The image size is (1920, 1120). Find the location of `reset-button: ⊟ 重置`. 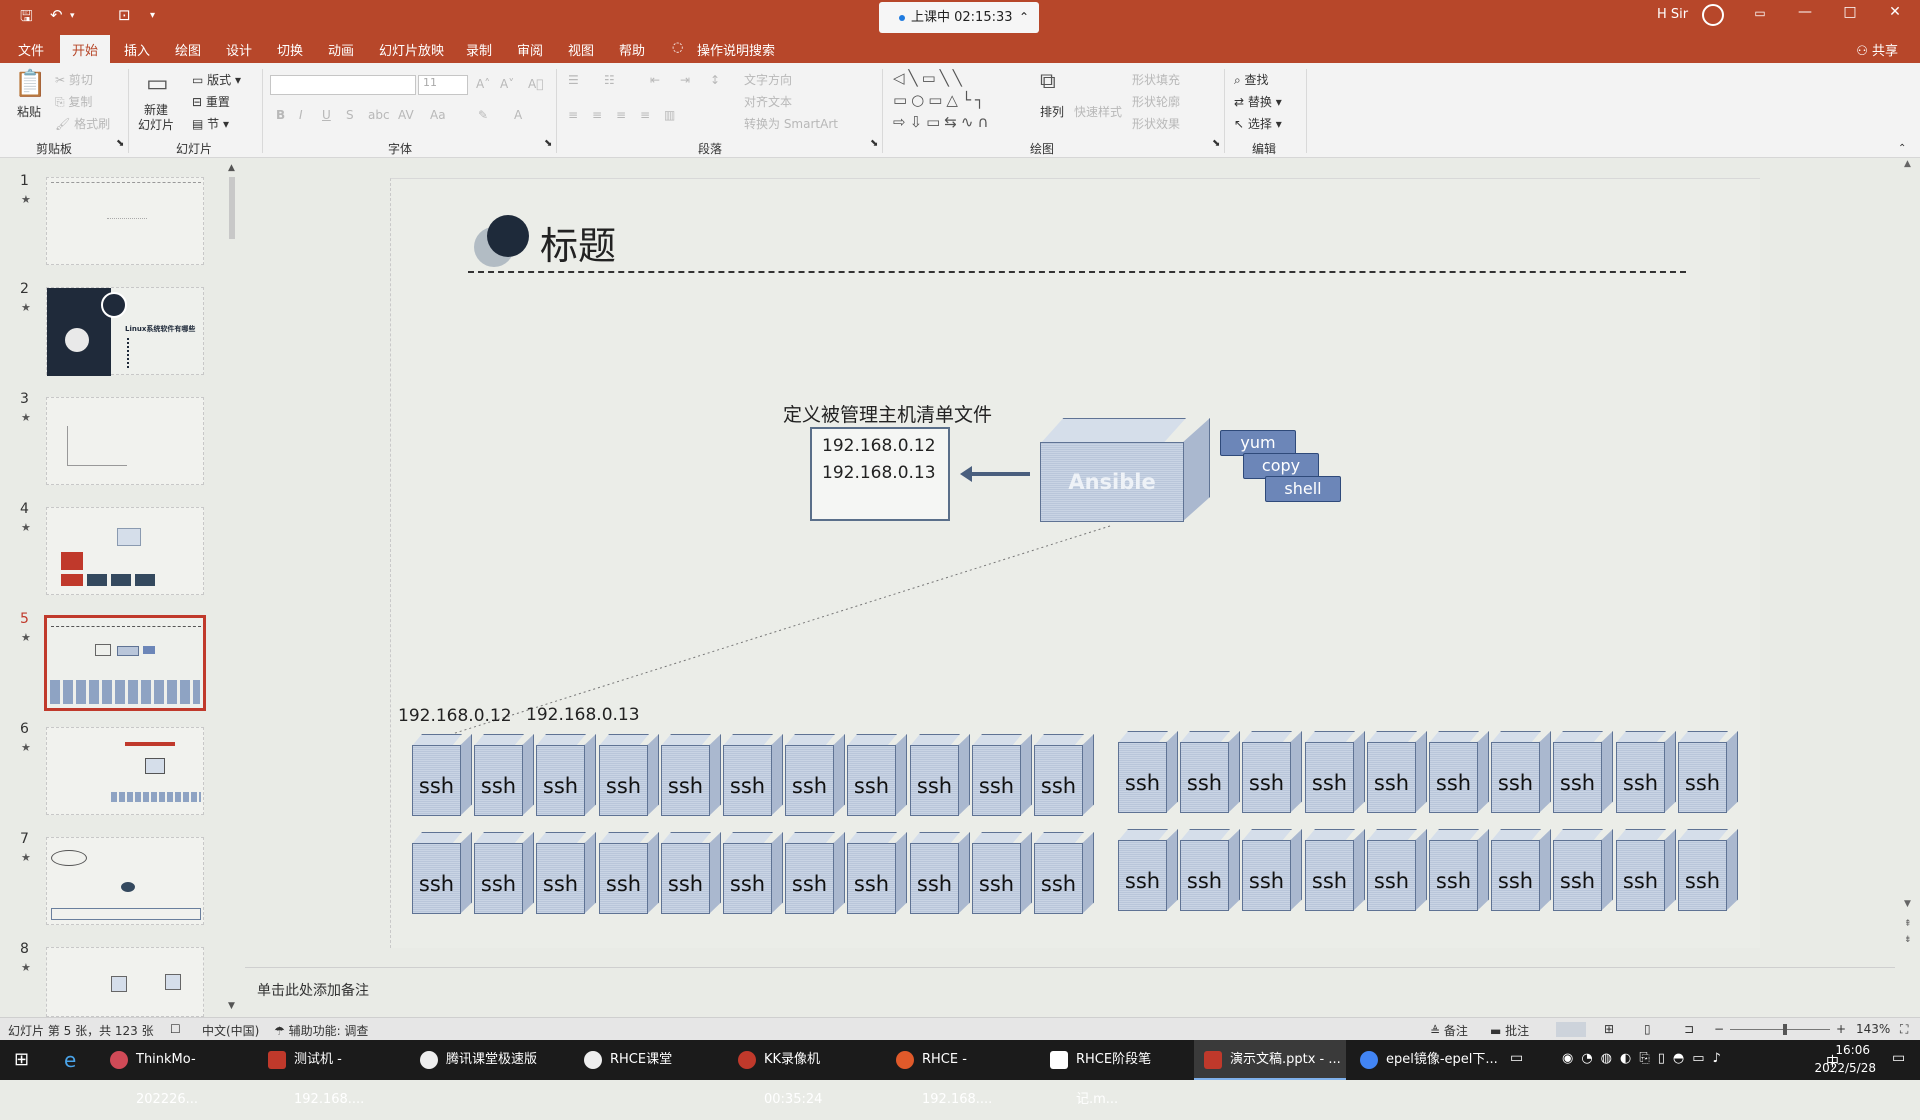

reset-button: ⊟ 重置 is located at coordinates (211, 101).